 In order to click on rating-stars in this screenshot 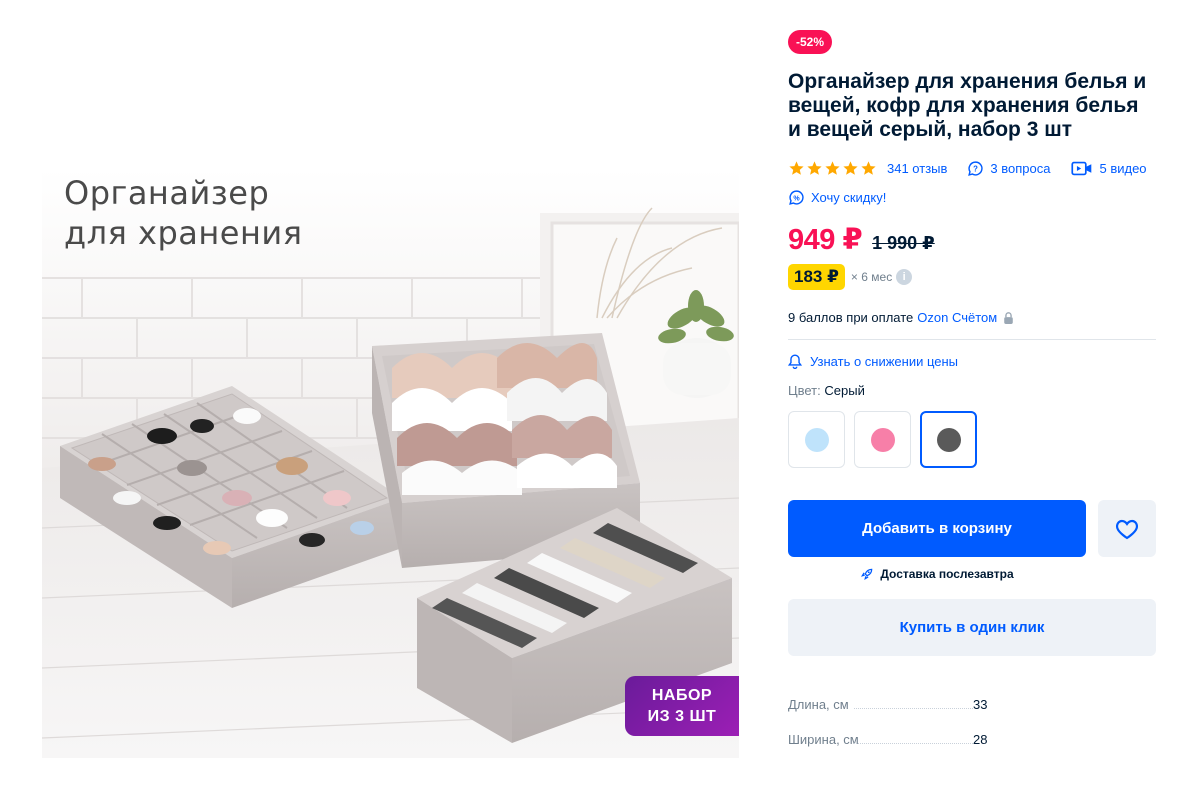, I will do `click(832, 168)`.